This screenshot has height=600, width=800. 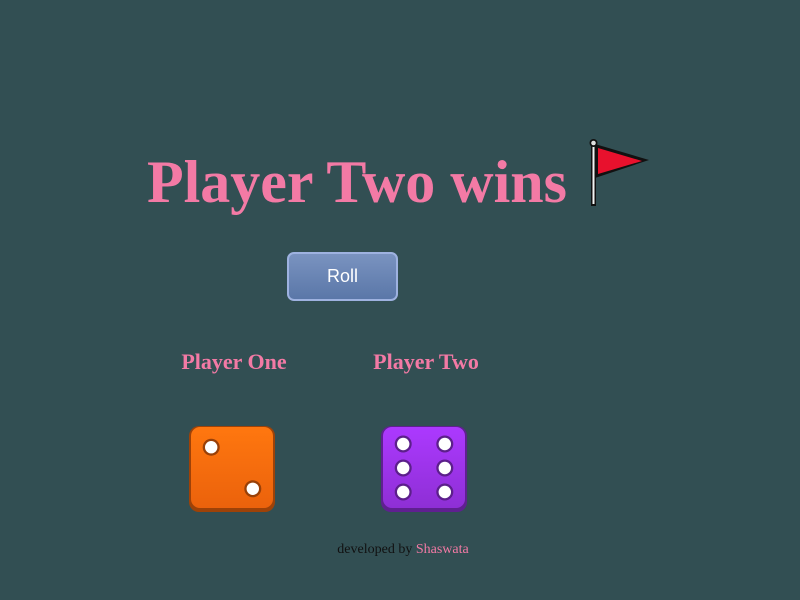 I want to click on result-heading: Player Two wins, so click(x=400, y=178).